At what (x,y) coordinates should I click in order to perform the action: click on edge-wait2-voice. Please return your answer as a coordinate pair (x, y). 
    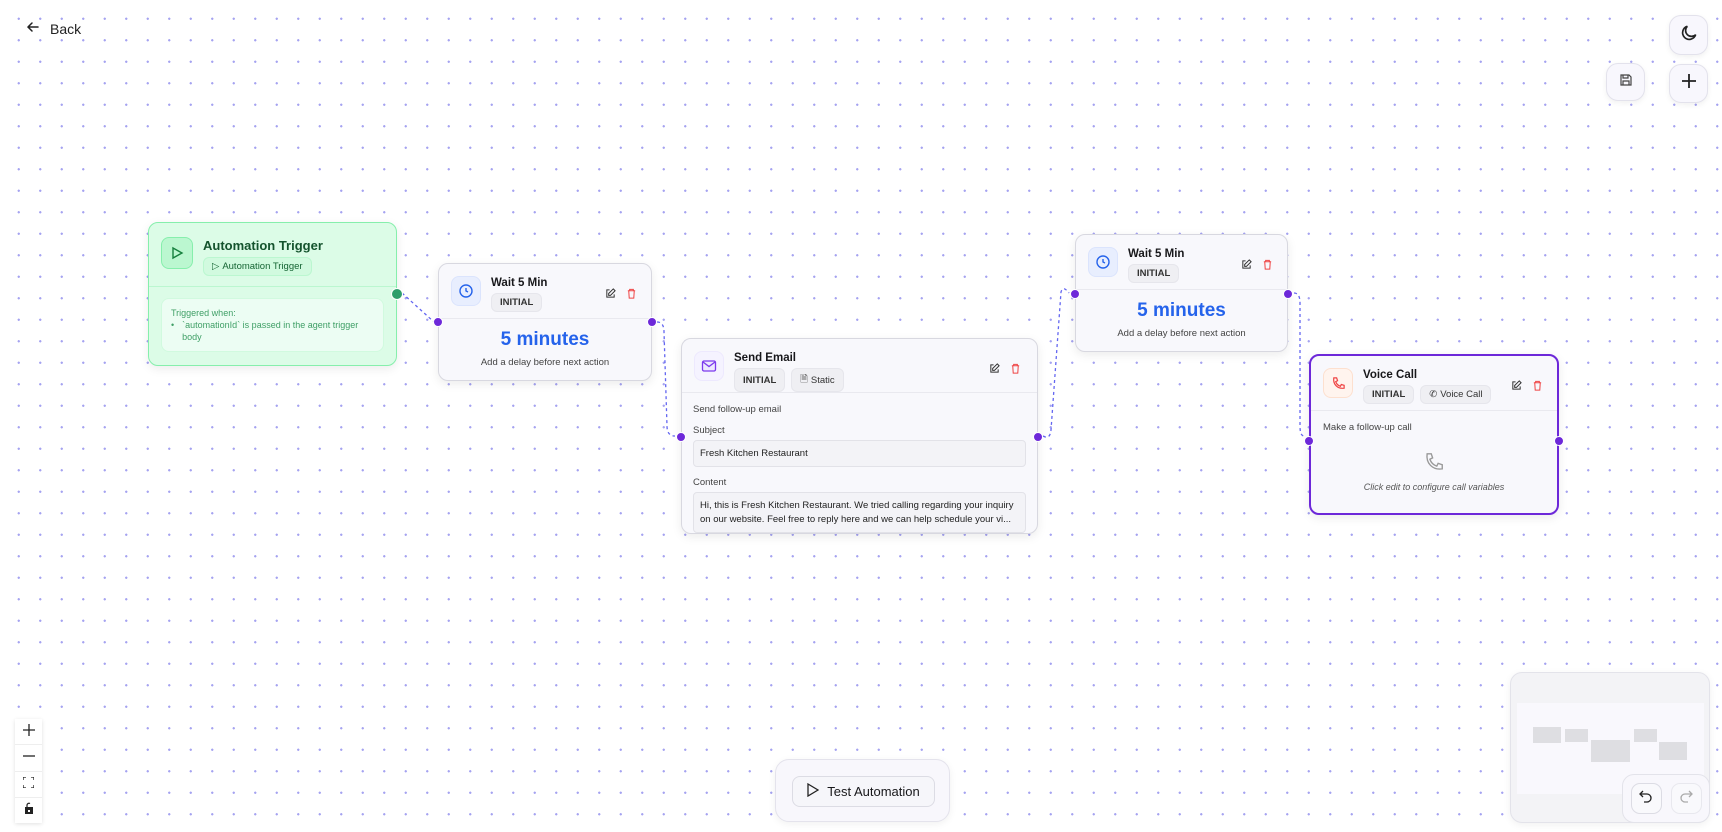
    Looking at the image, I should click on (1299, 364).